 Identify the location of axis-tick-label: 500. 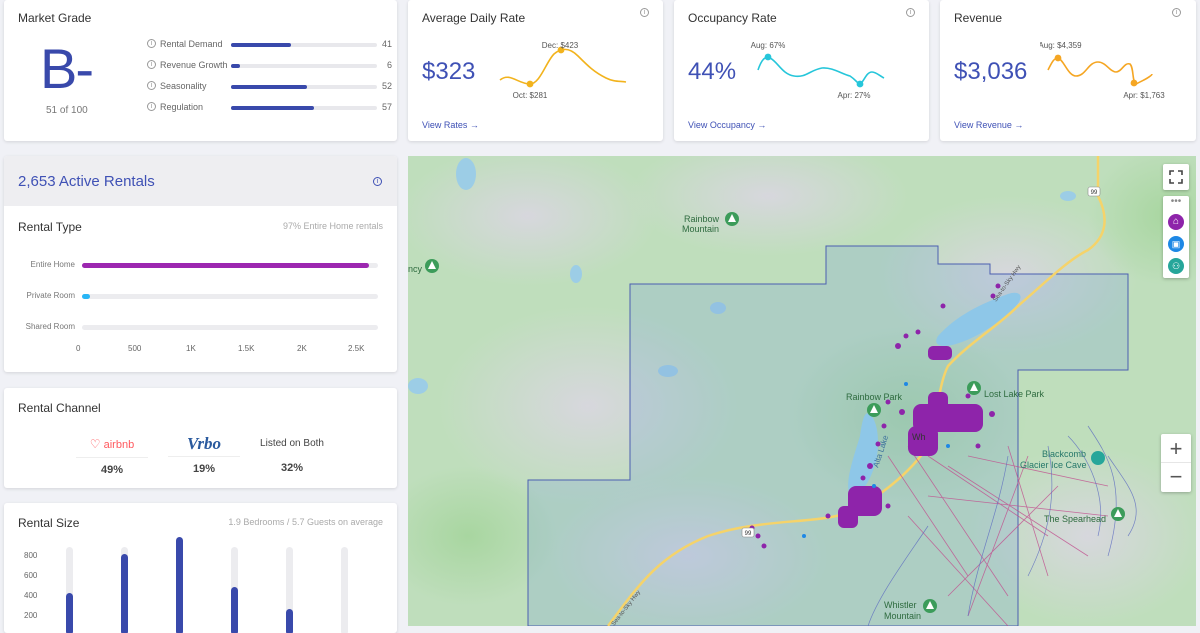
(135, 348).